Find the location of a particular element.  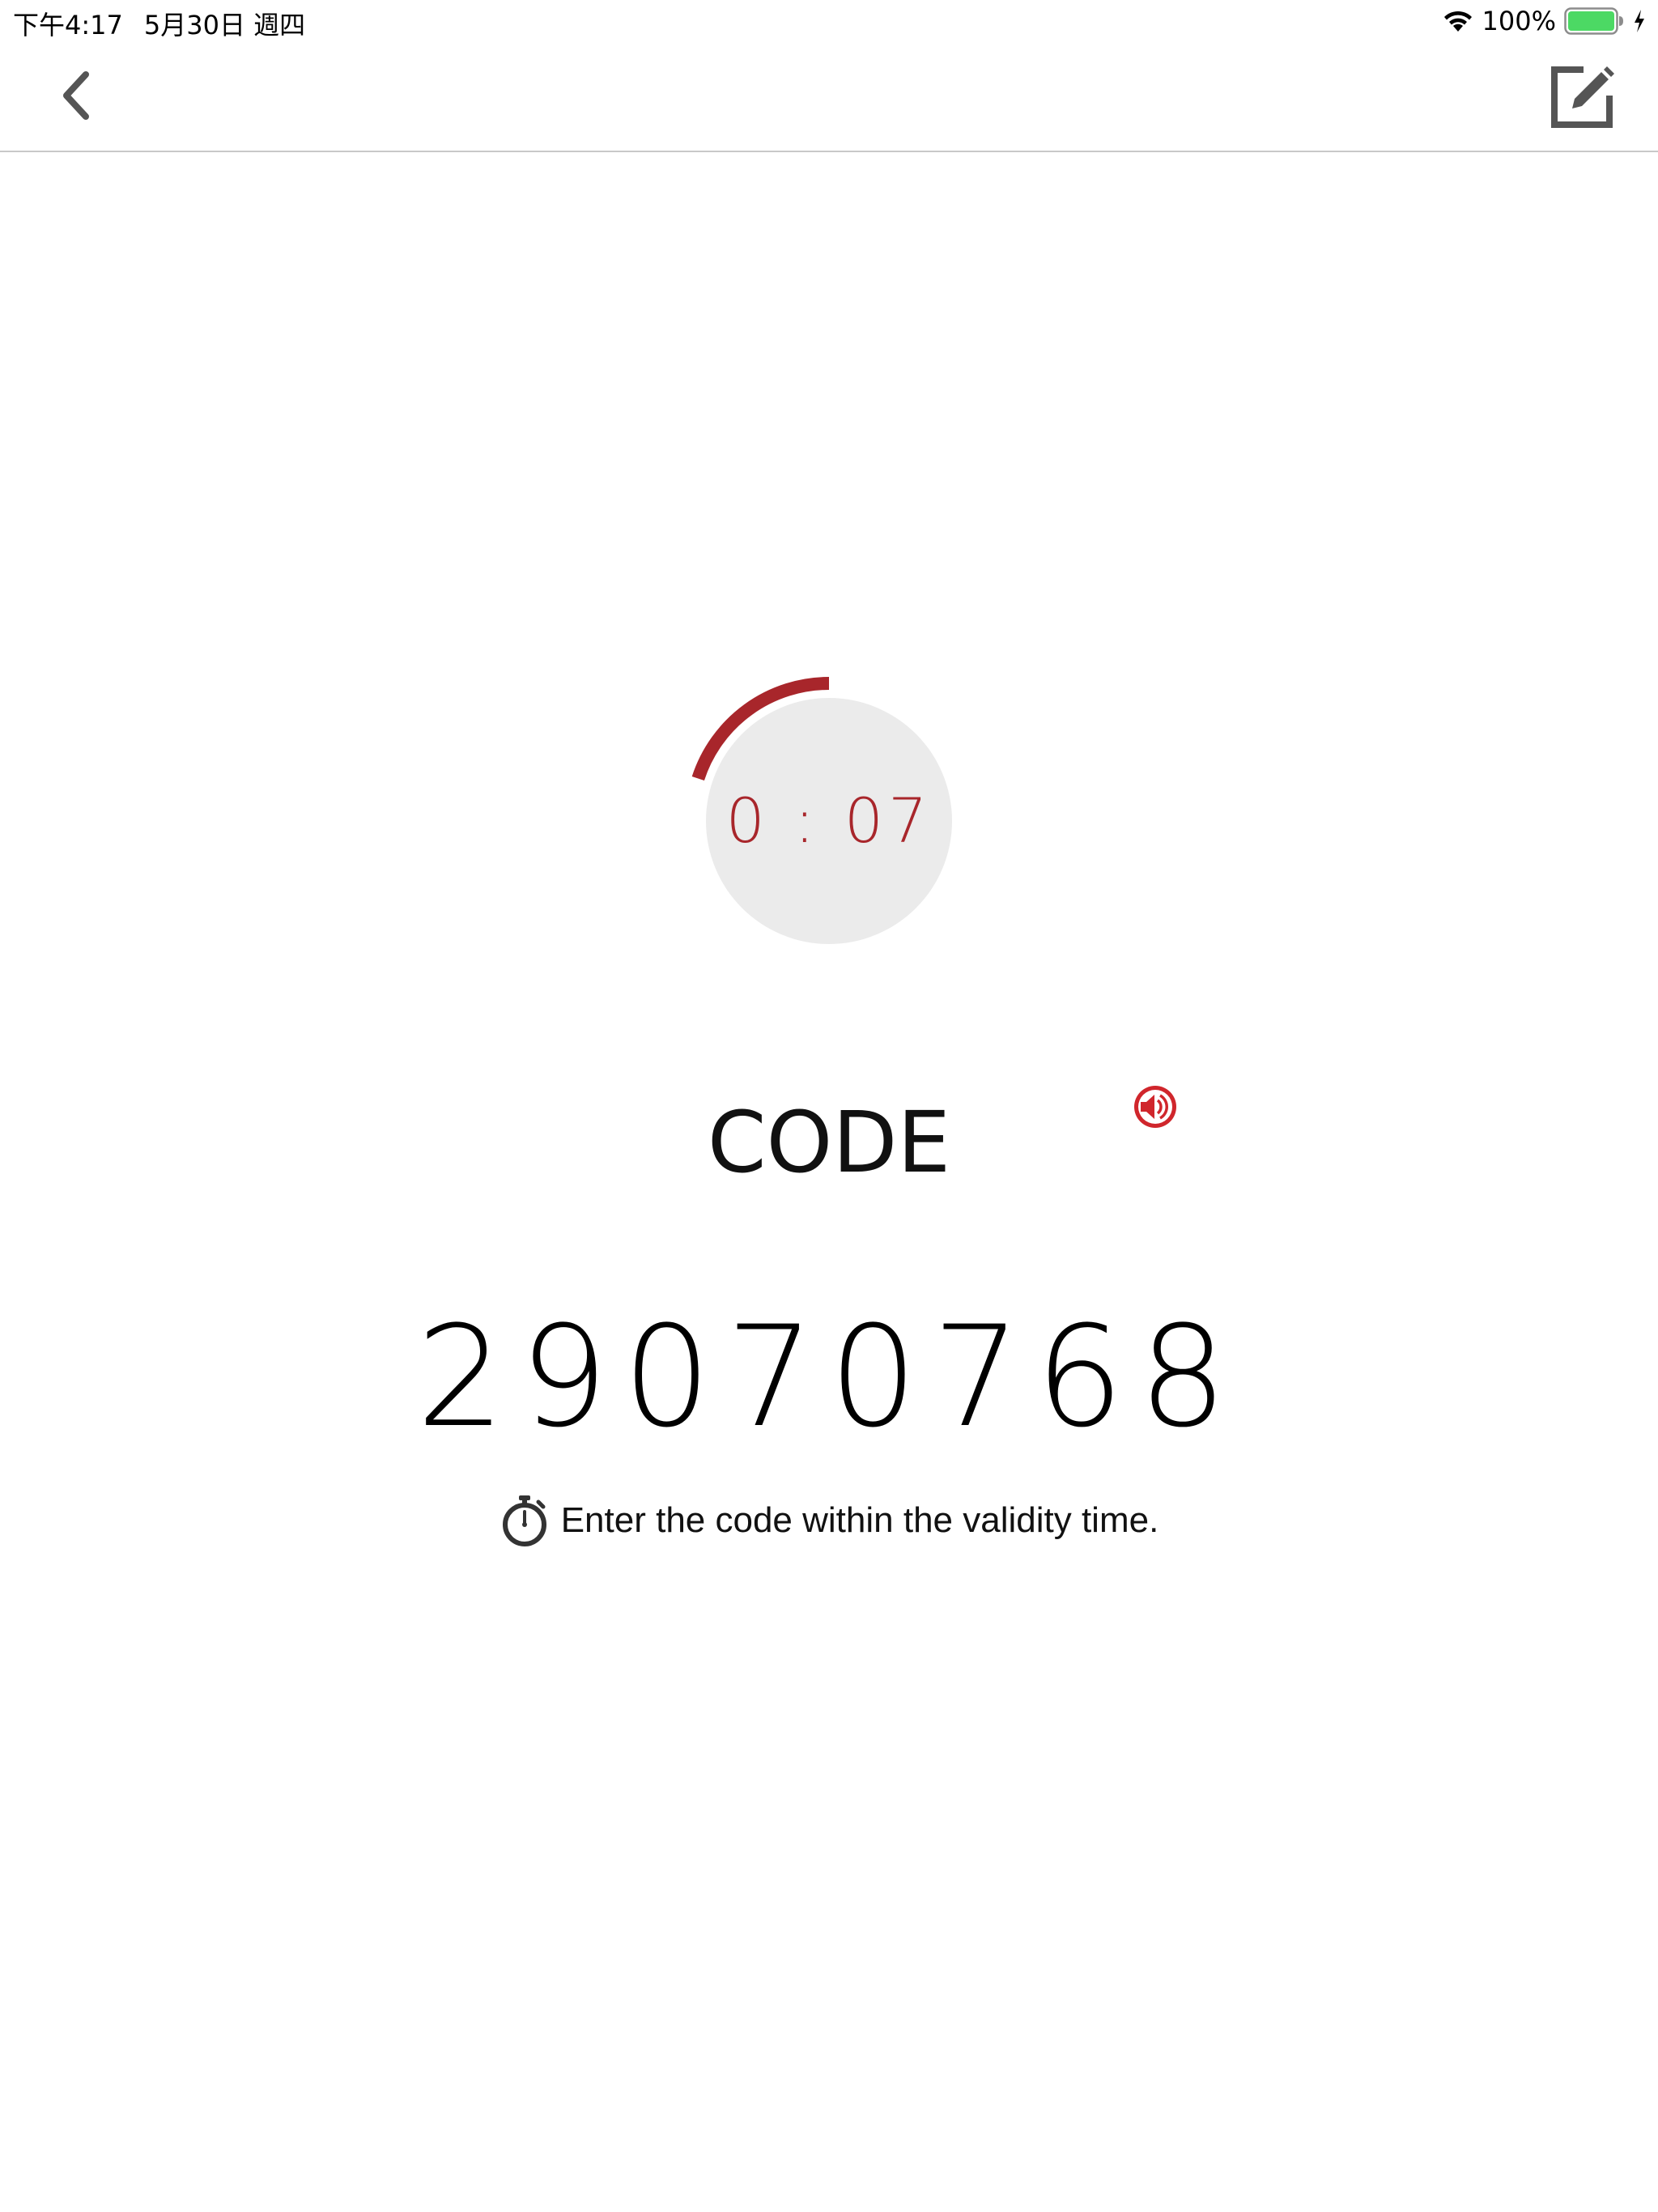

hint-text: Enter the code within the validity time. is located at coordinates (859, 1520).